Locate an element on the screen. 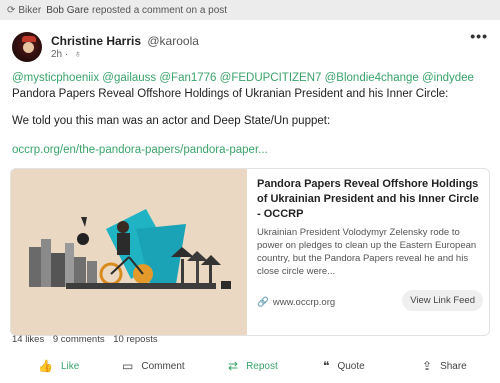 This screenshot has height=383, width=500. more-options-icon: ••• is located at coordinates (479, 36).